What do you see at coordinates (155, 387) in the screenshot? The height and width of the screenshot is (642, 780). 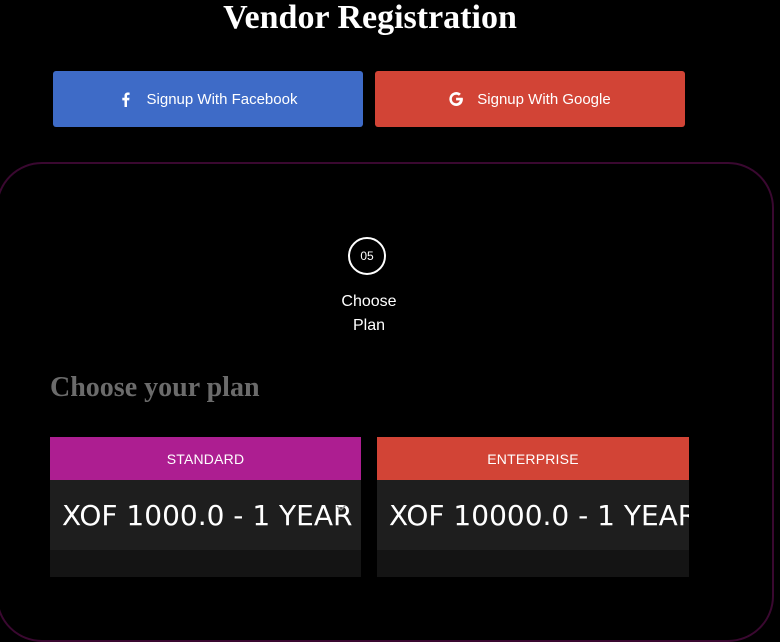 I see `choose-plan-heading: Choose your plan` at bounding box center [155, 387].